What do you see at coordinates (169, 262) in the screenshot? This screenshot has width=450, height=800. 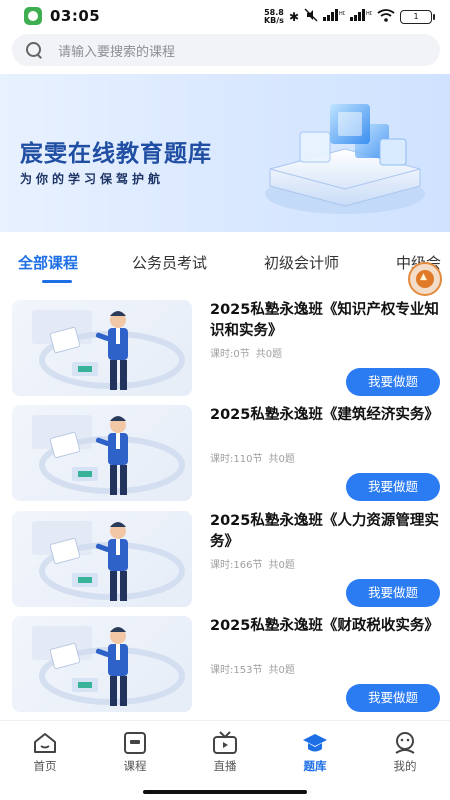 I see `tab-civil-service: 公务员考试` at bounding box center [169, 262].